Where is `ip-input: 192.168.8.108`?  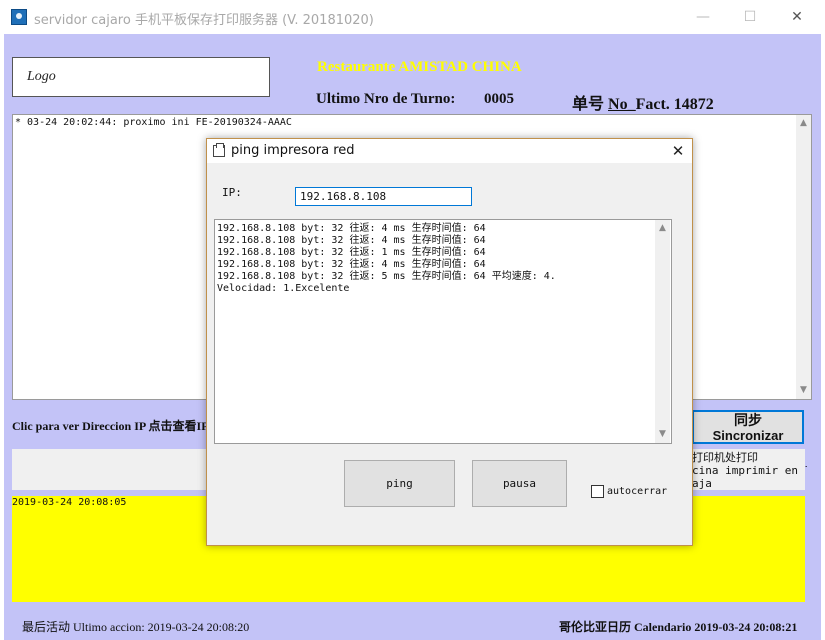
ip-input: 192.168.8.108 is located at coordinates (383, 196).